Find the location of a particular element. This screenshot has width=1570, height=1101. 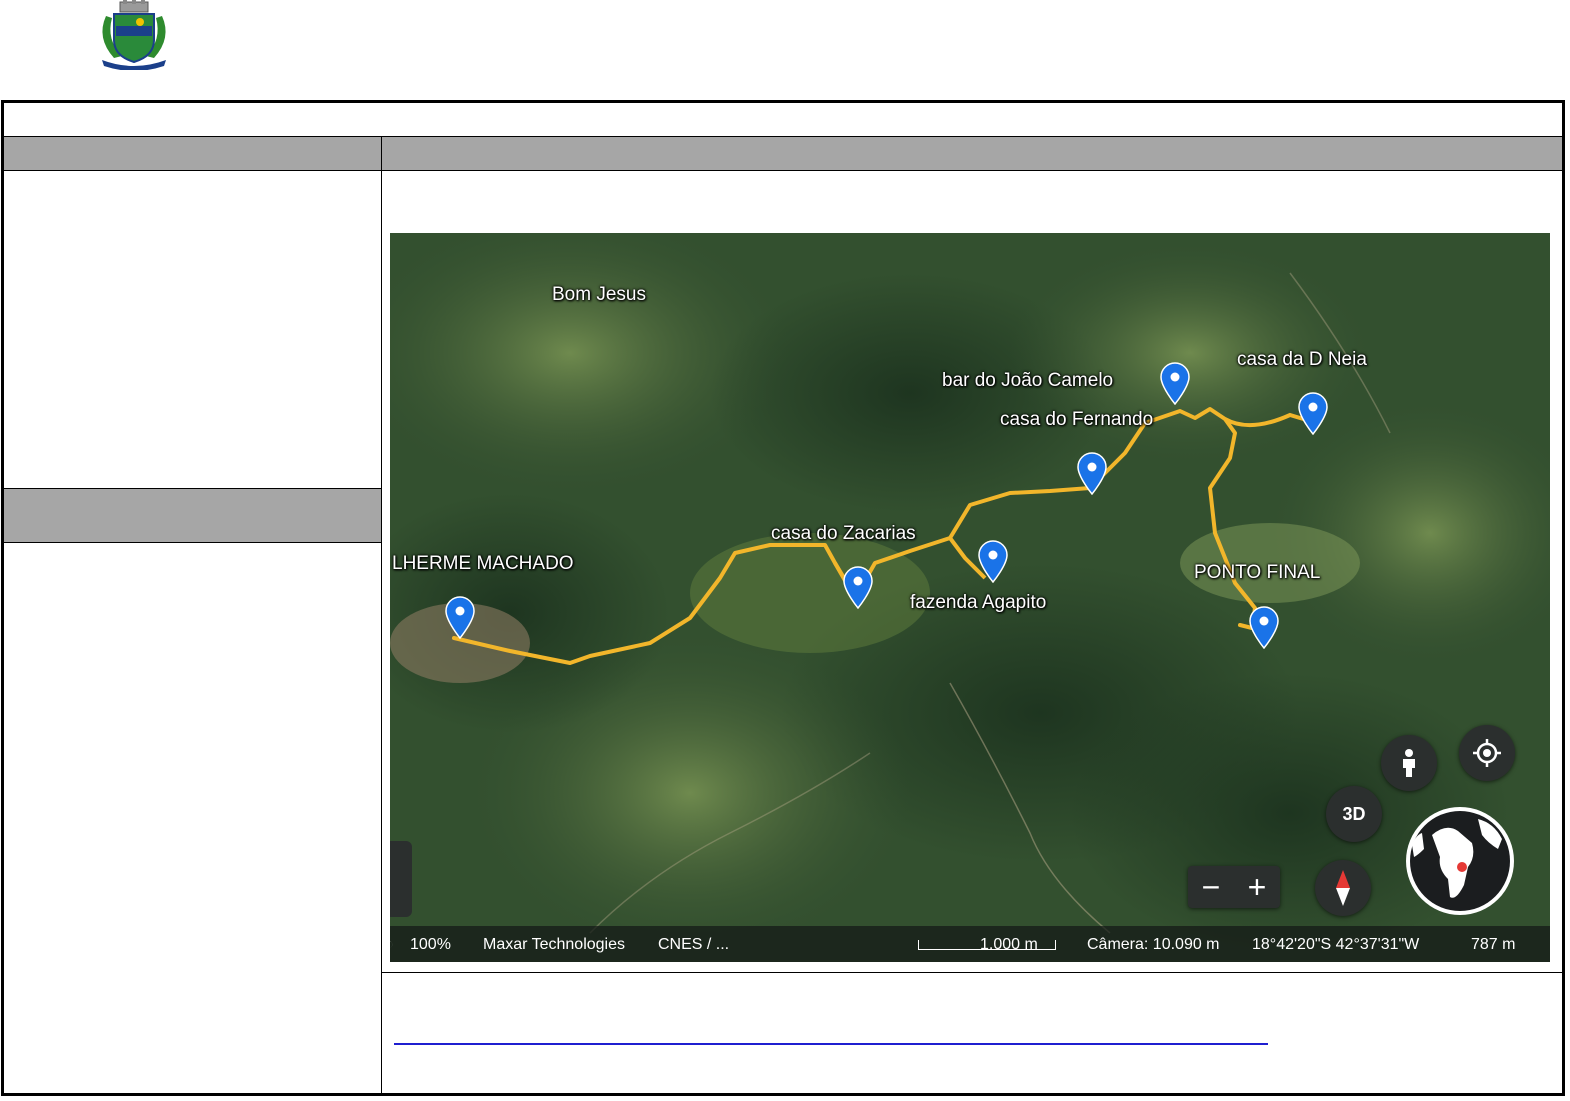

label-casa-zacarias: casa do Zacarias is located at coordinates (843, 533).